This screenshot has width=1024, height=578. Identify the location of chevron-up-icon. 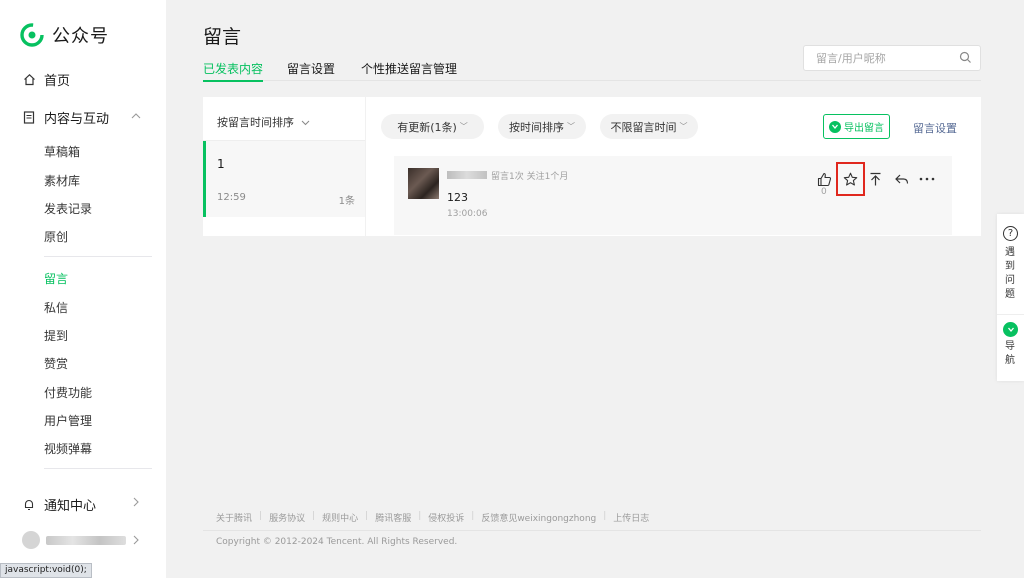
(136, 116).